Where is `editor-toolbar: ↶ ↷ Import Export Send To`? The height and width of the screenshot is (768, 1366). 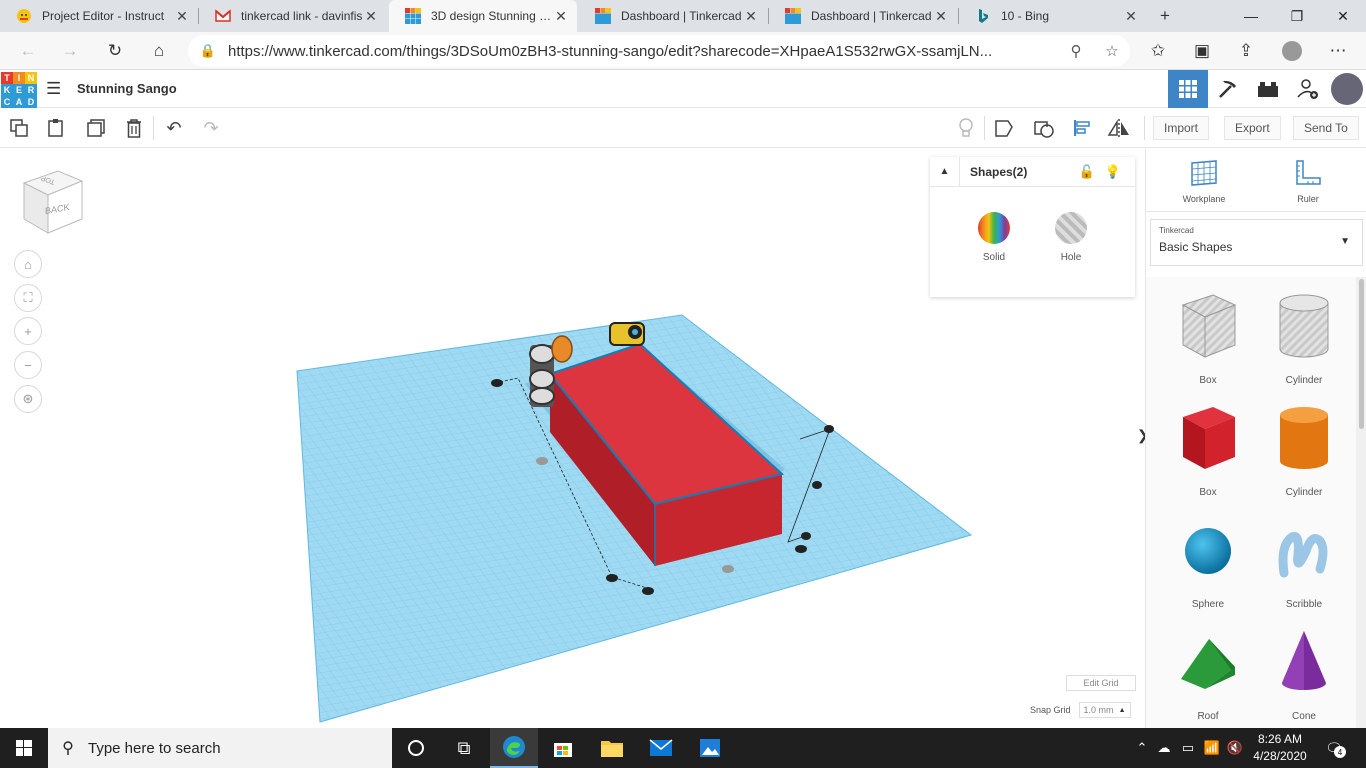
editor-toolbar: ↶ ↷ Import Export Send To is located at coordinates (683, 128).